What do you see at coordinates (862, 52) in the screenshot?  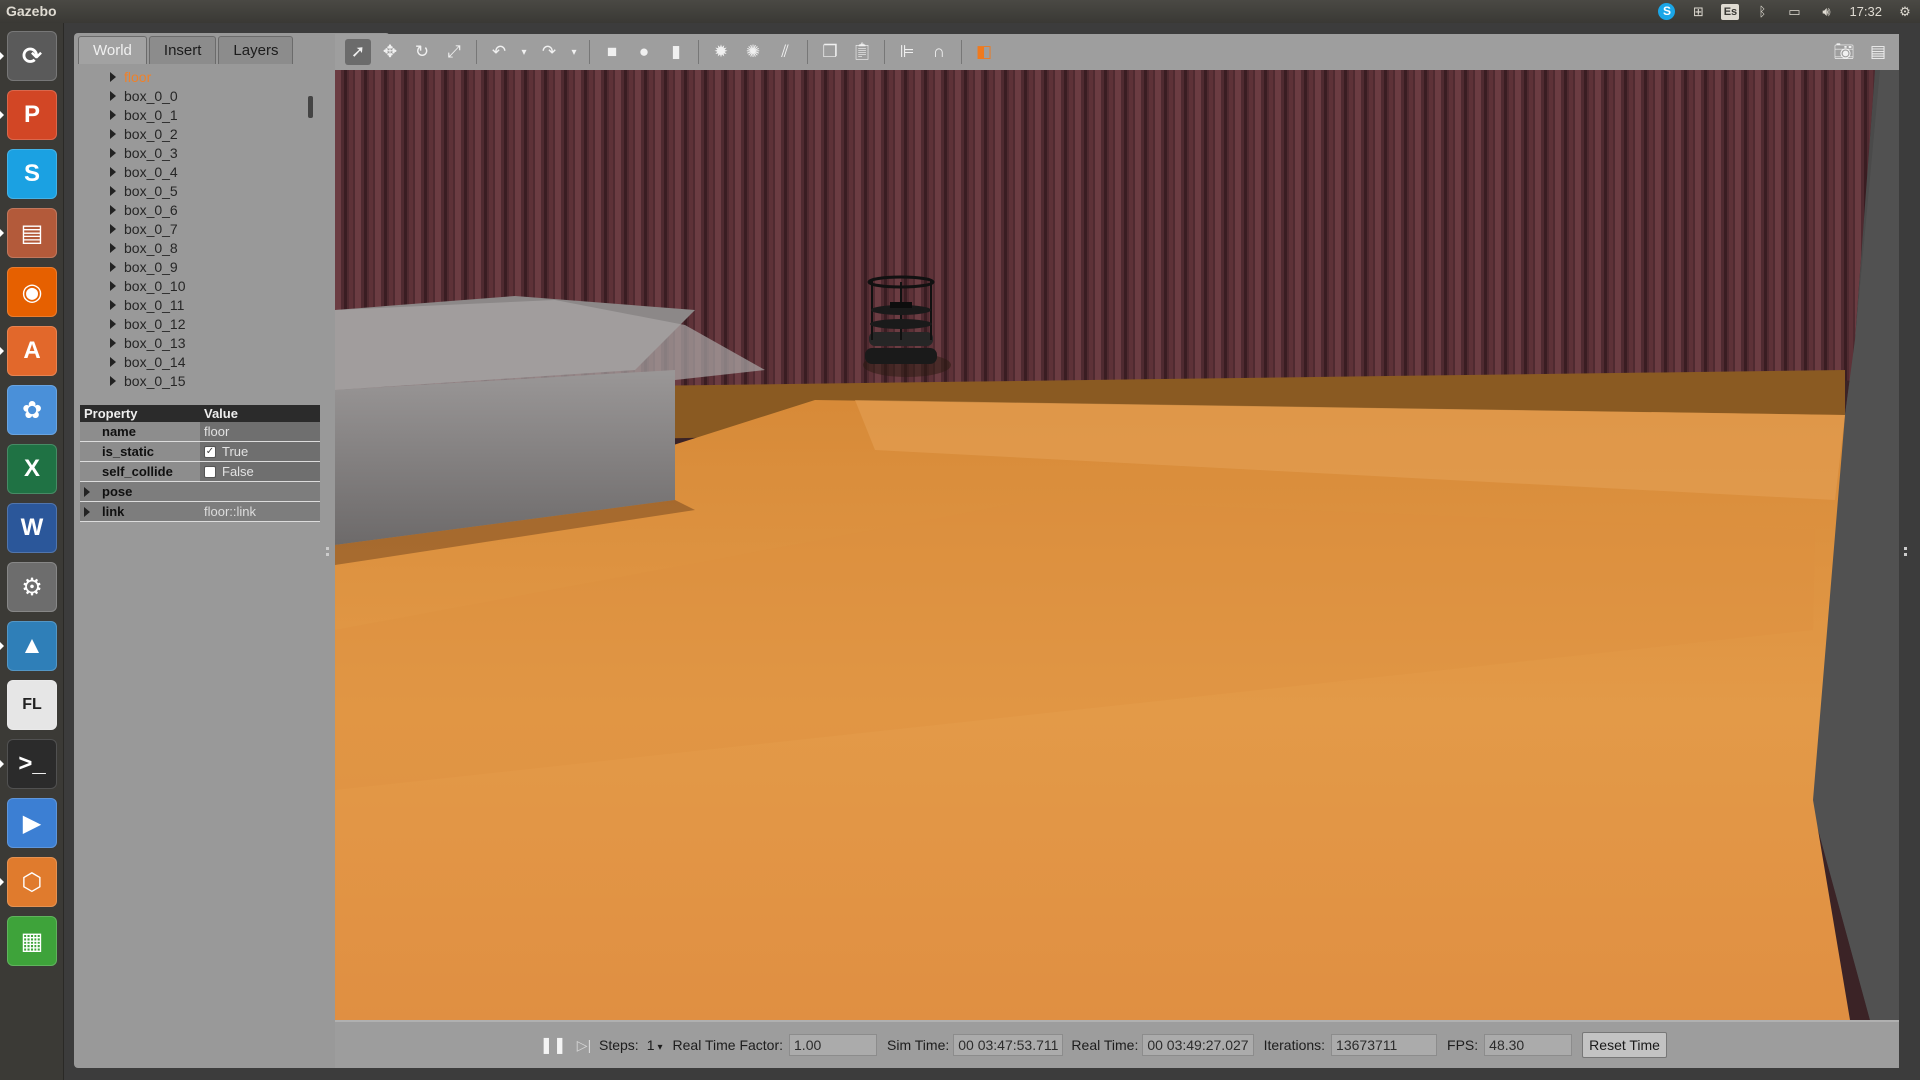 I see `paste-icon: 📋︎` at bounding box center [862, 52].